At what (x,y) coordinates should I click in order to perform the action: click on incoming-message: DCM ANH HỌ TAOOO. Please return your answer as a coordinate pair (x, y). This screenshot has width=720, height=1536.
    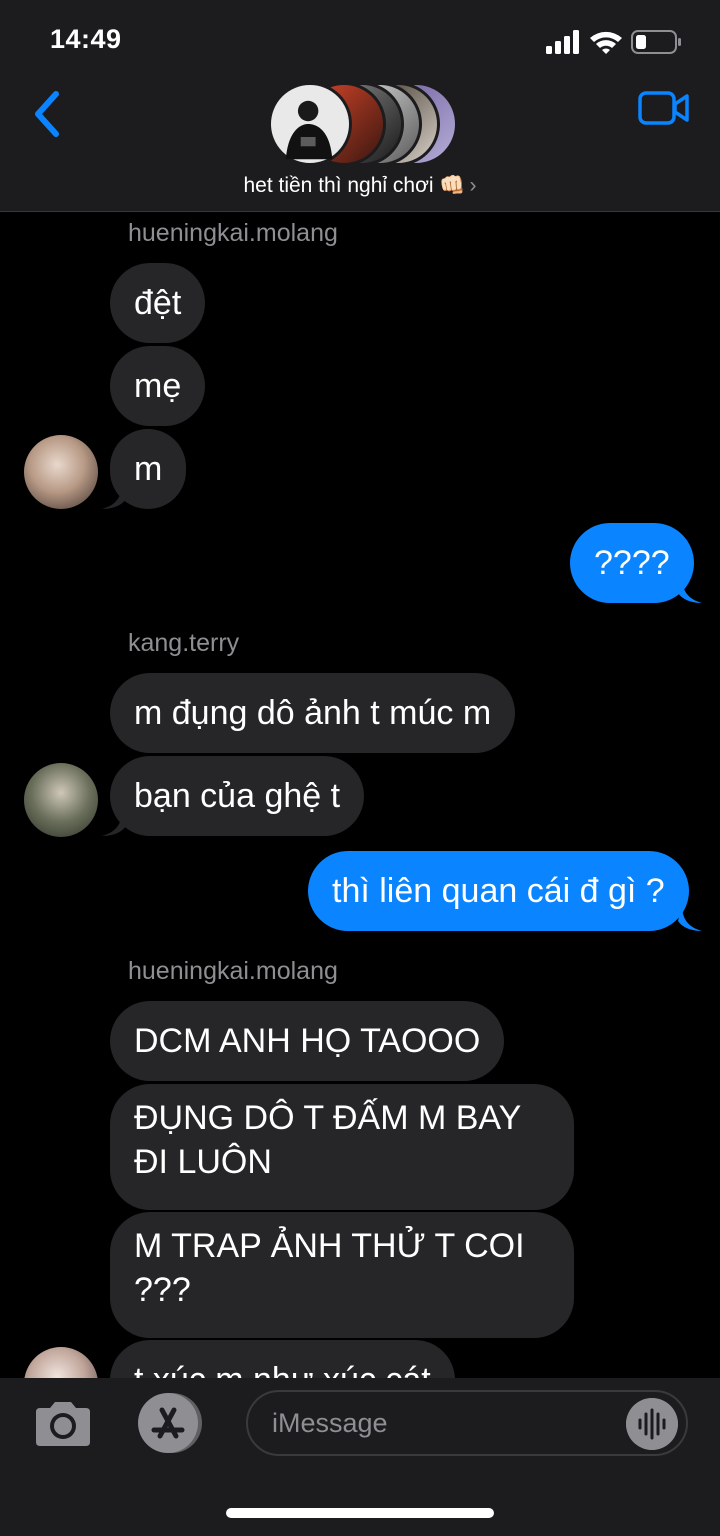
    Looking at the image, I should click on (307, 1041).